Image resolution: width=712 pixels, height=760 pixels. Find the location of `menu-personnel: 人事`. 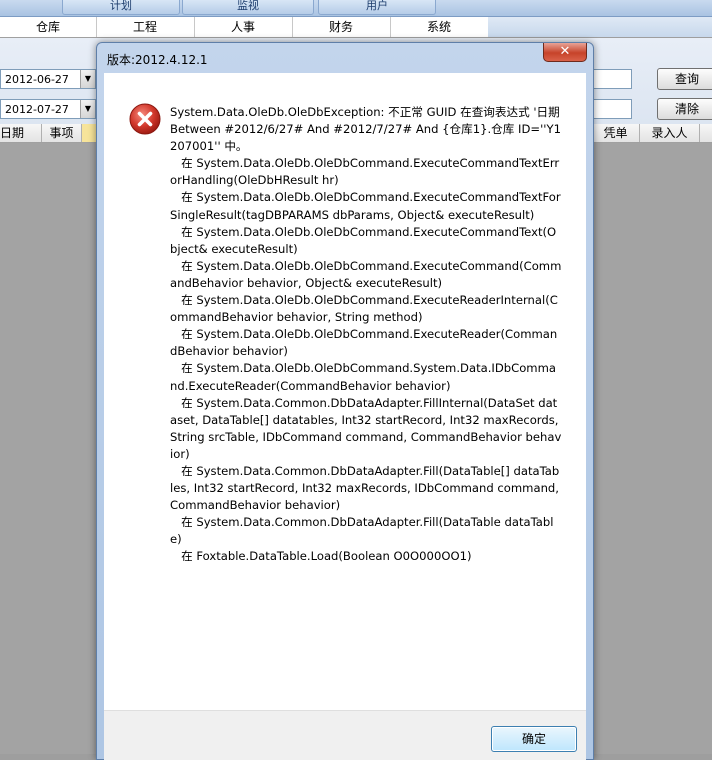

menu-personnel: 人事 is located at coordinates (243, 27).